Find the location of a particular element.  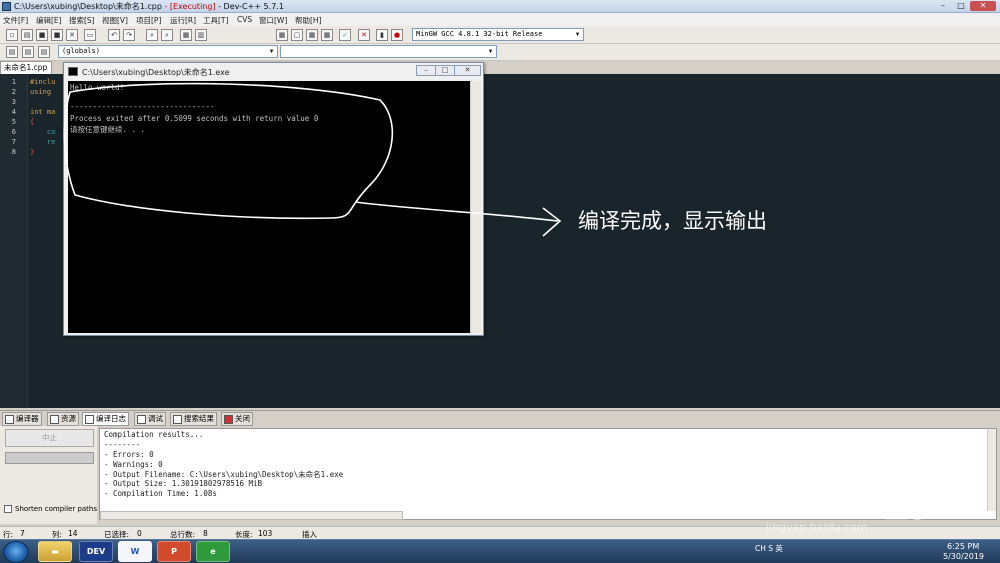

tab-label: 编译器 is located at coordinates (27, 418).